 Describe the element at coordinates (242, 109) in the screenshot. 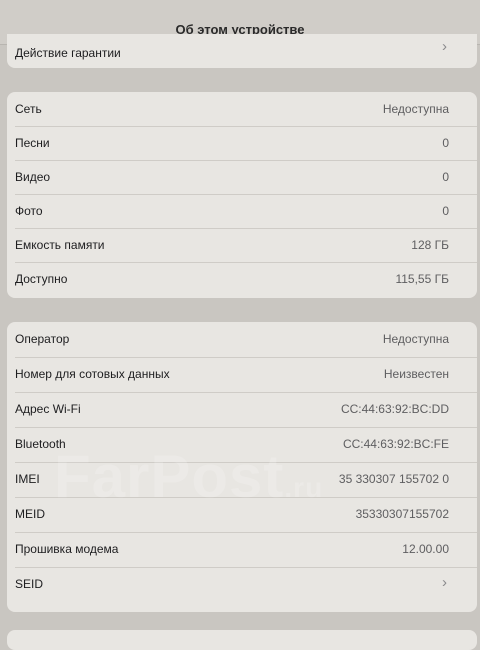

I see `stats-row-network: Сеть Недоступна` at that location.